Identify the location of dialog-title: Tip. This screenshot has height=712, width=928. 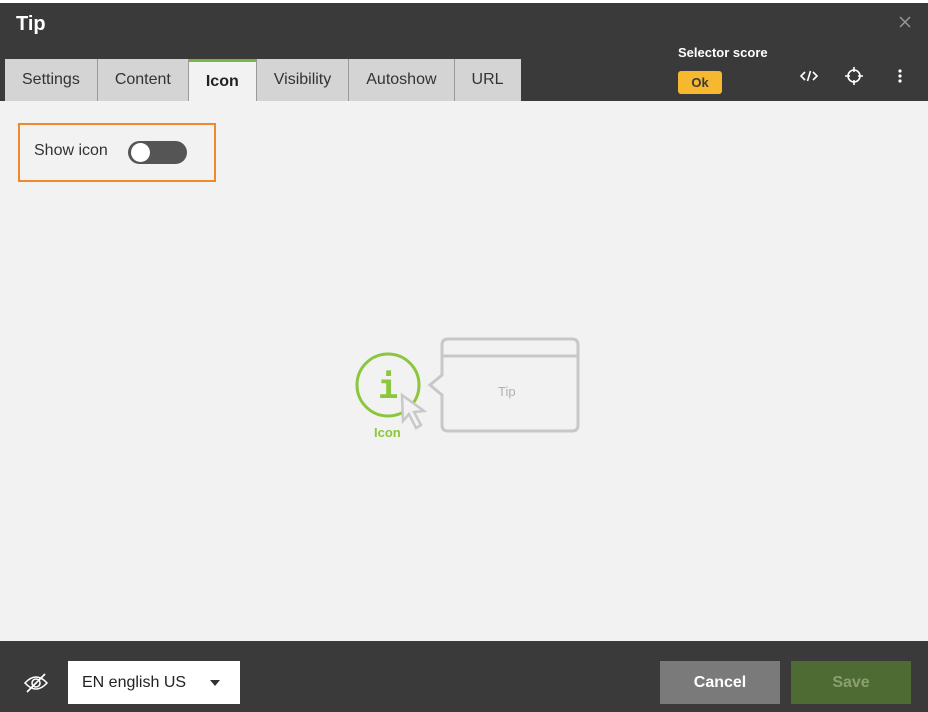
(31, 24).